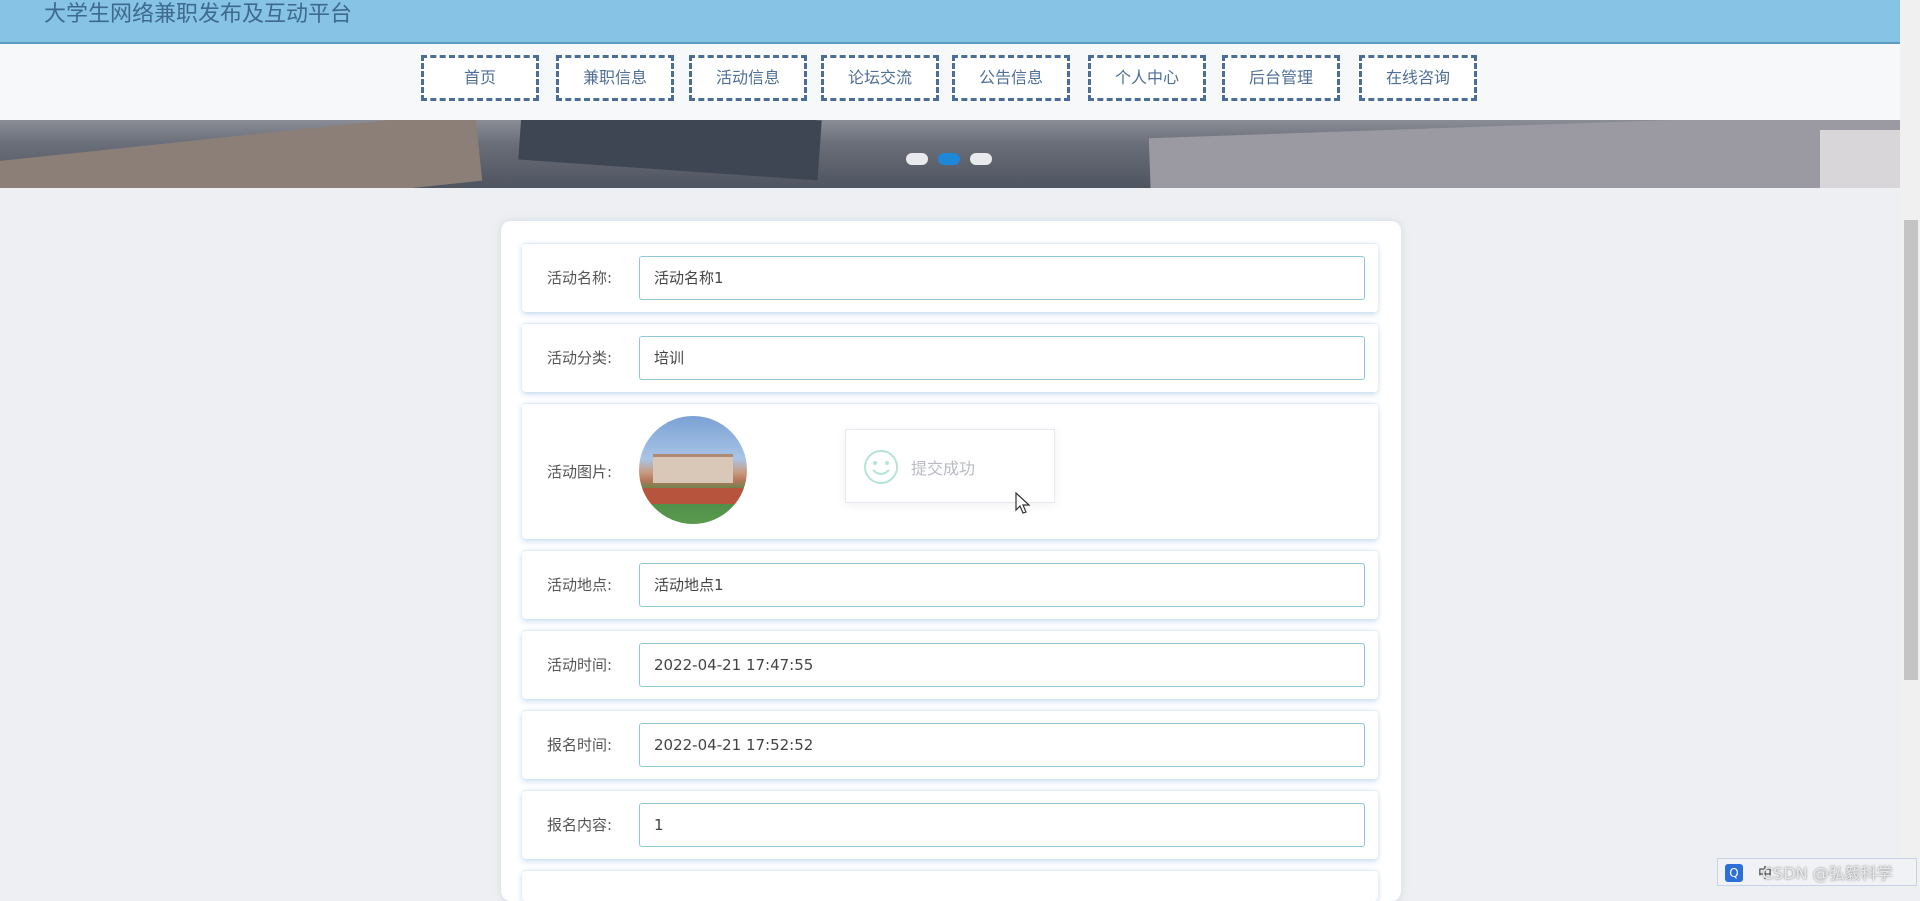  Describe the element at coordinates (880, 78) in the screenshot. I see `nav-item-forum: 论坛交流` at that location.